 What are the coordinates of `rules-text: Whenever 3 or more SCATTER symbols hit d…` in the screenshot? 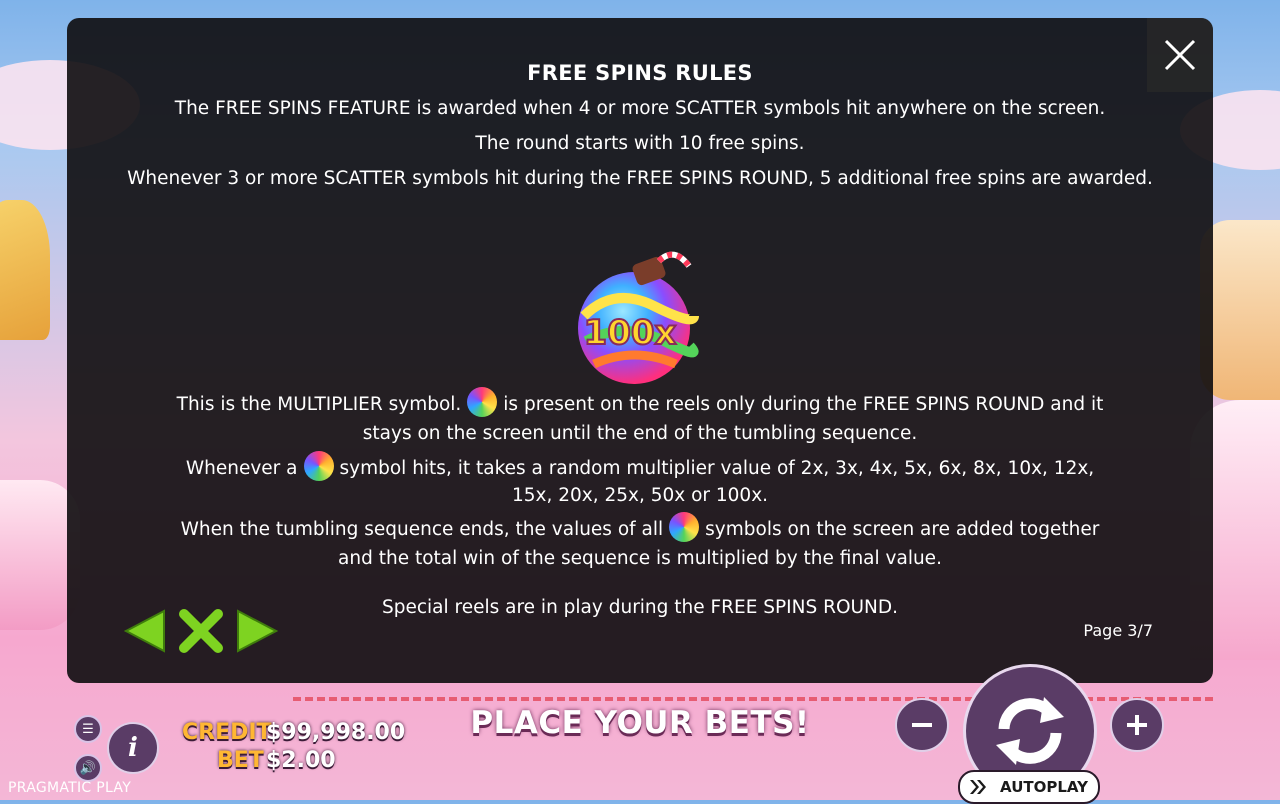 It's located at (640, 178).